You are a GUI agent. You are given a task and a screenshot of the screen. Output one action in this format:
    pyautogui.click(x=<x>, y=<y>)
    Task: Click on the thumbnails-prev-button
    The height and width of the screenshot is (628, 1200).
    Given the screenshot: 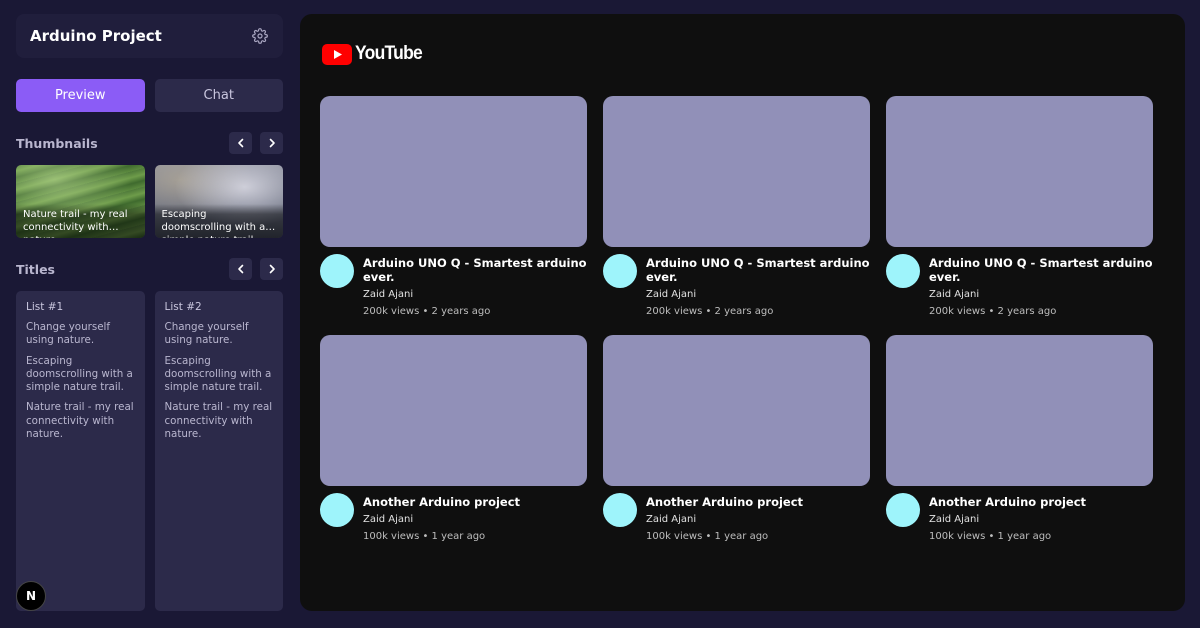 What is the action you would take?
    pyautogui.click(x=240, y=143)
    